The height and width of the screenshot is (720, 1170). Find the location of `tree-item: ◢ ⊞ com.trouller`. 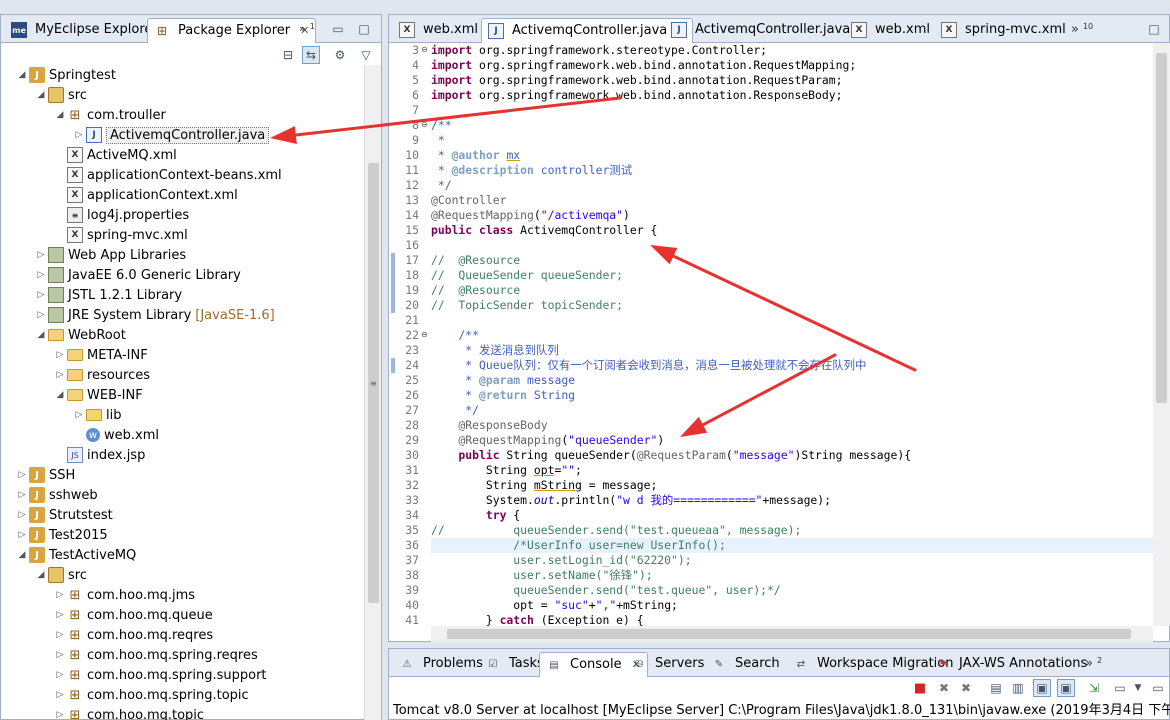

tree-item: ◢ ⊞ com.trouller is located at coordinates (83, 115).